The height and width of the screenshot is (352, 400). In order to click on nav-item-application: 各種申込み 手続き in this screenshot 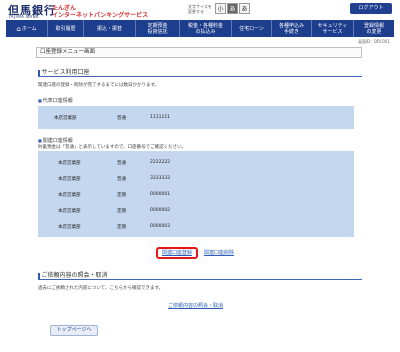, I will do `click(292, 28)`.